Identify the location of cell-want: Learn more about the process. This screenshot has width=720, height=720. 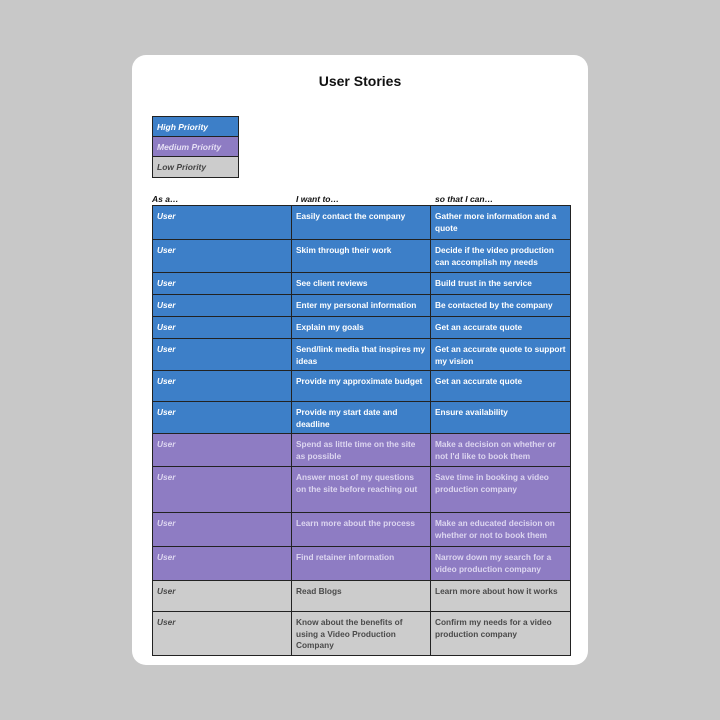
(361, 529).